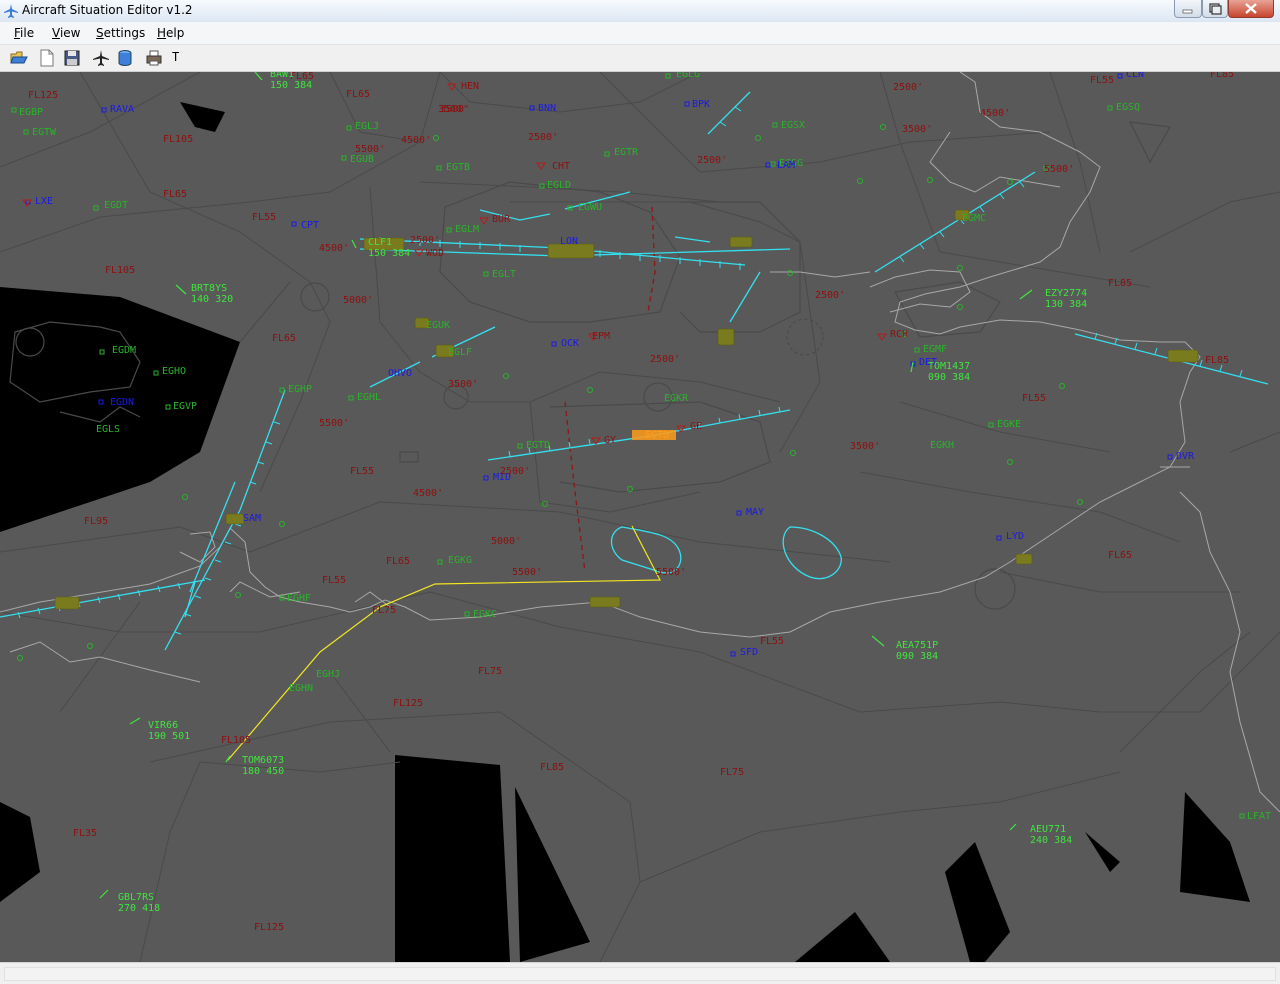 The image size is (1280, 984). I want to click on void-area-channel, so click(452, 858).